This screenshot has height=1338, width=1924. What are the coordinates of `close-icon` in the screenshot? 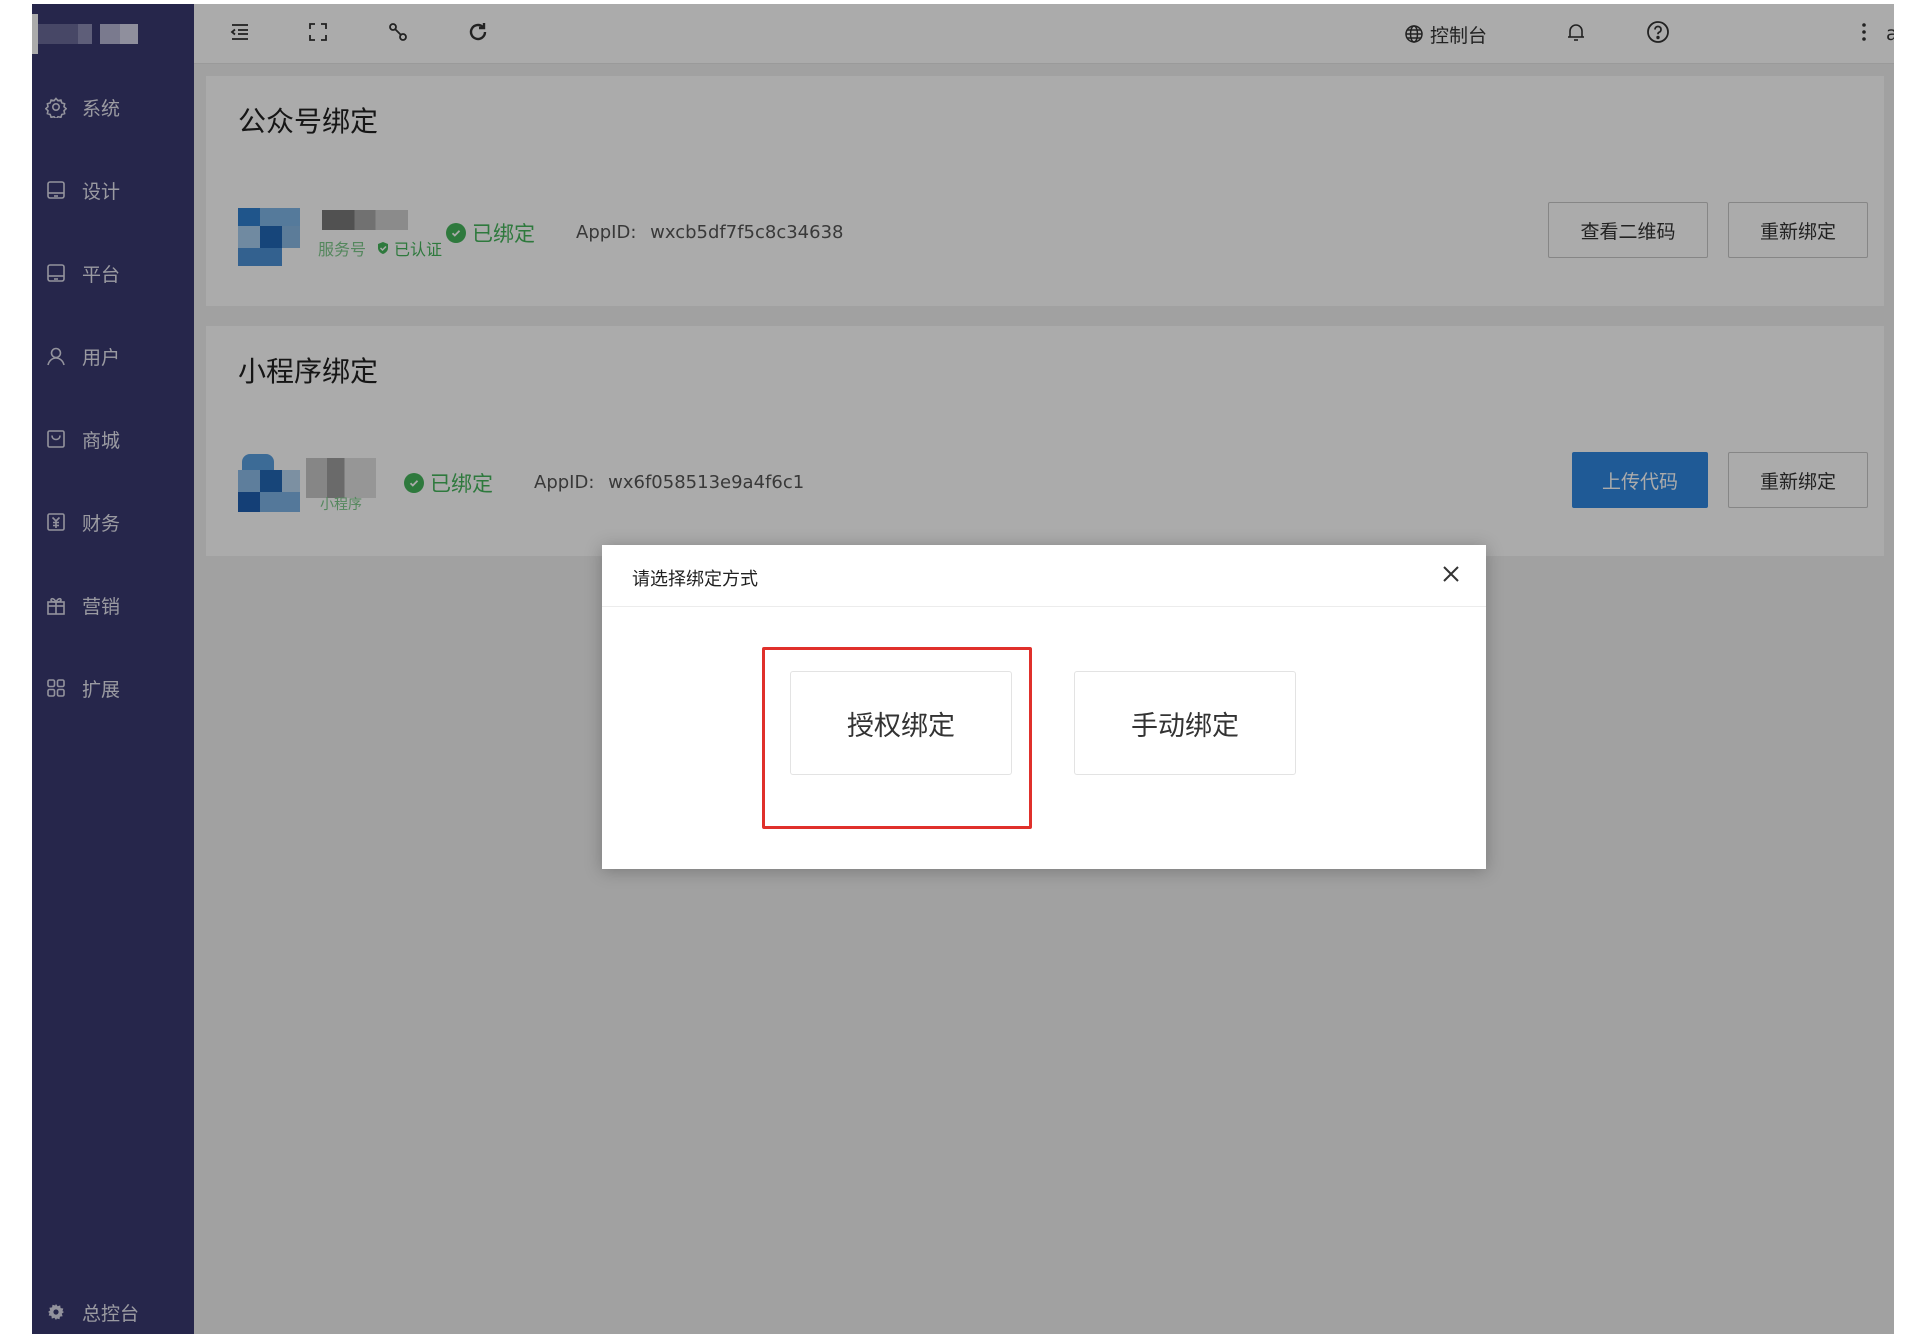 It's located at (1451, 576).